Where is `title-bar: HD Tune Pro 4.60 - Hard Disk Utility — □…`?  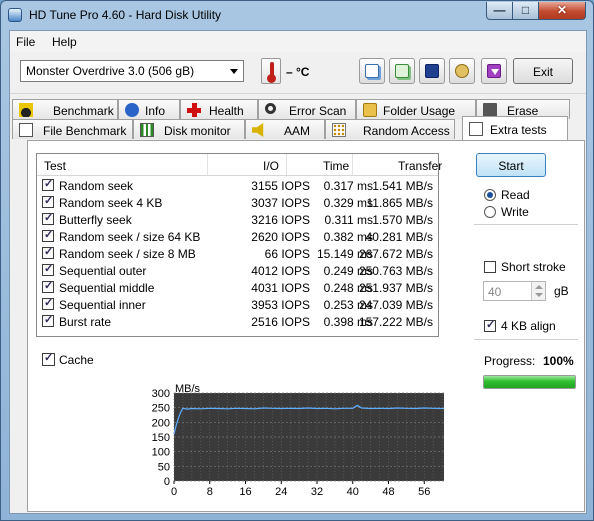 title-bar: HD Tune Pro 4.60 - Hard Disk Utility — □… is located at coordinates (297, 15).